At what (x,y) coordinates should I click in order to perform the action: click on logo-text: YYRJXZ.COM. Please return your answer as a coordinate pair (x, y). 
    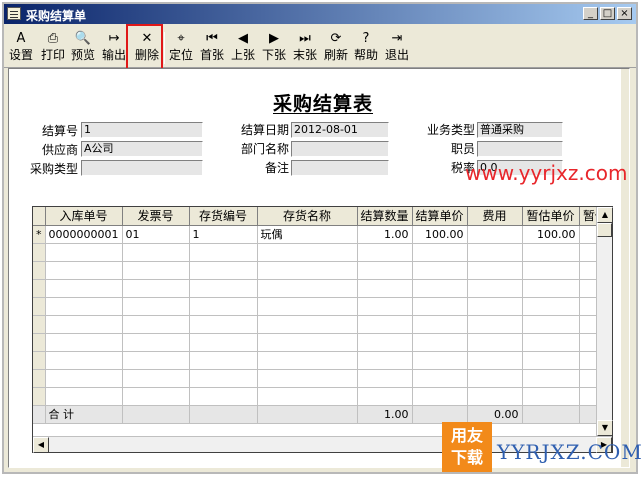
    Looking at the image, I should click on (569, 452).